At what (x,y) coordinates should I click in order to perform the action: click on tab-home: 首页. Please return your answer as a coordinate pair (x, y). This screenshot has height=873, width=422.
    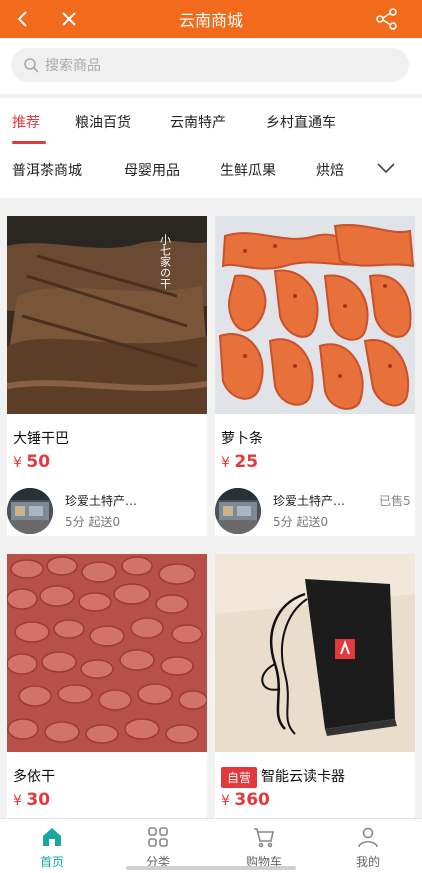
    Looking at the image, I should click on (52, 847).